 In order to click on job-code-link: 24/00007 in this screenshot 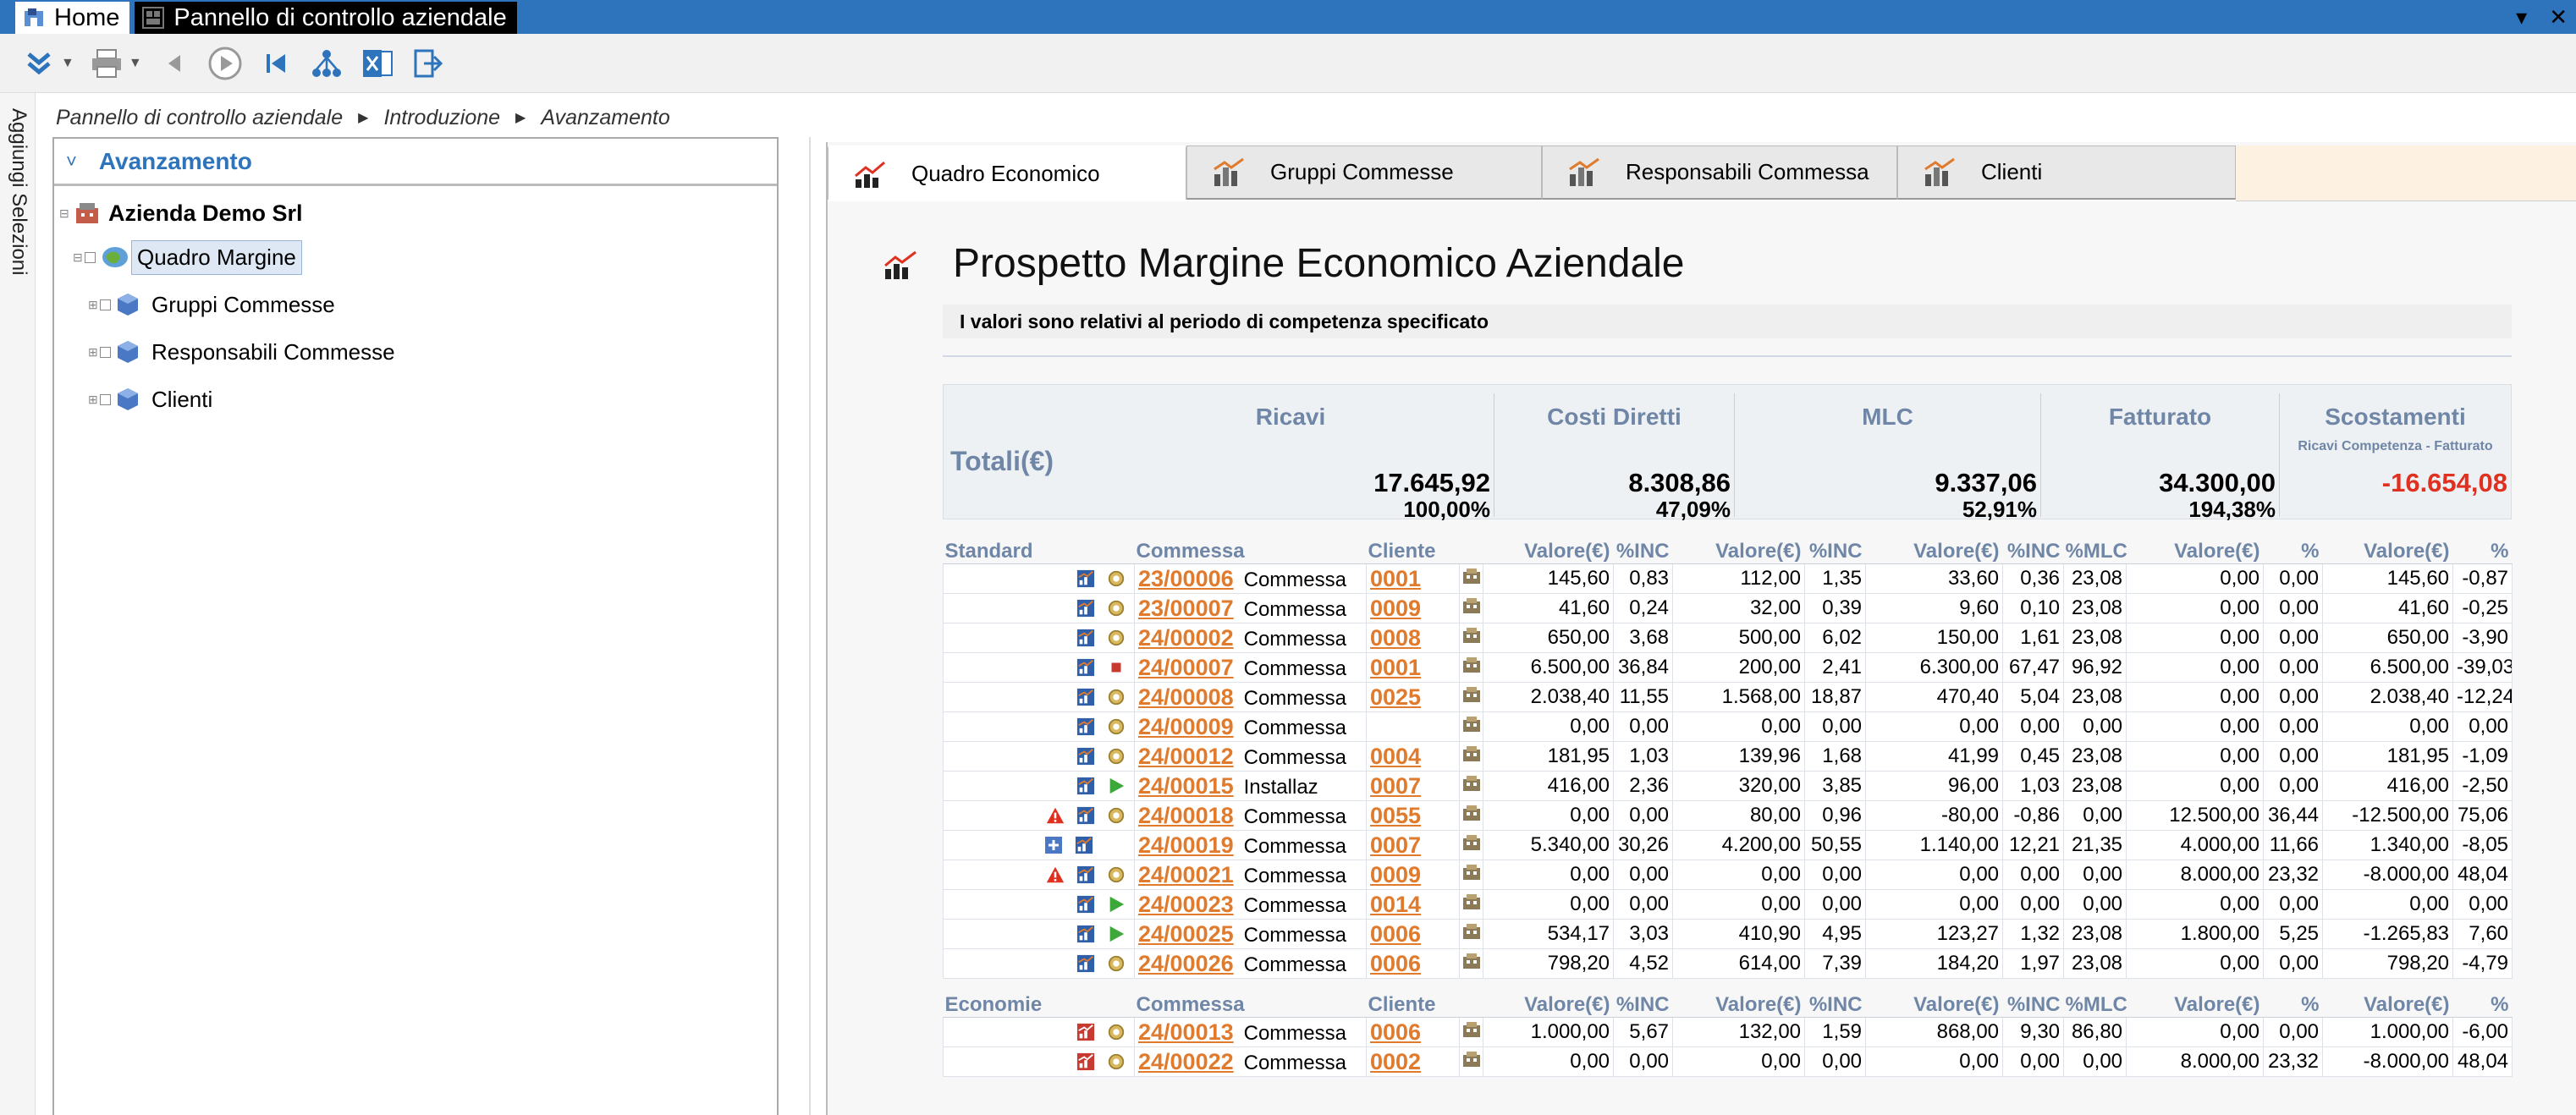, I will do `click(1186, 667)`.